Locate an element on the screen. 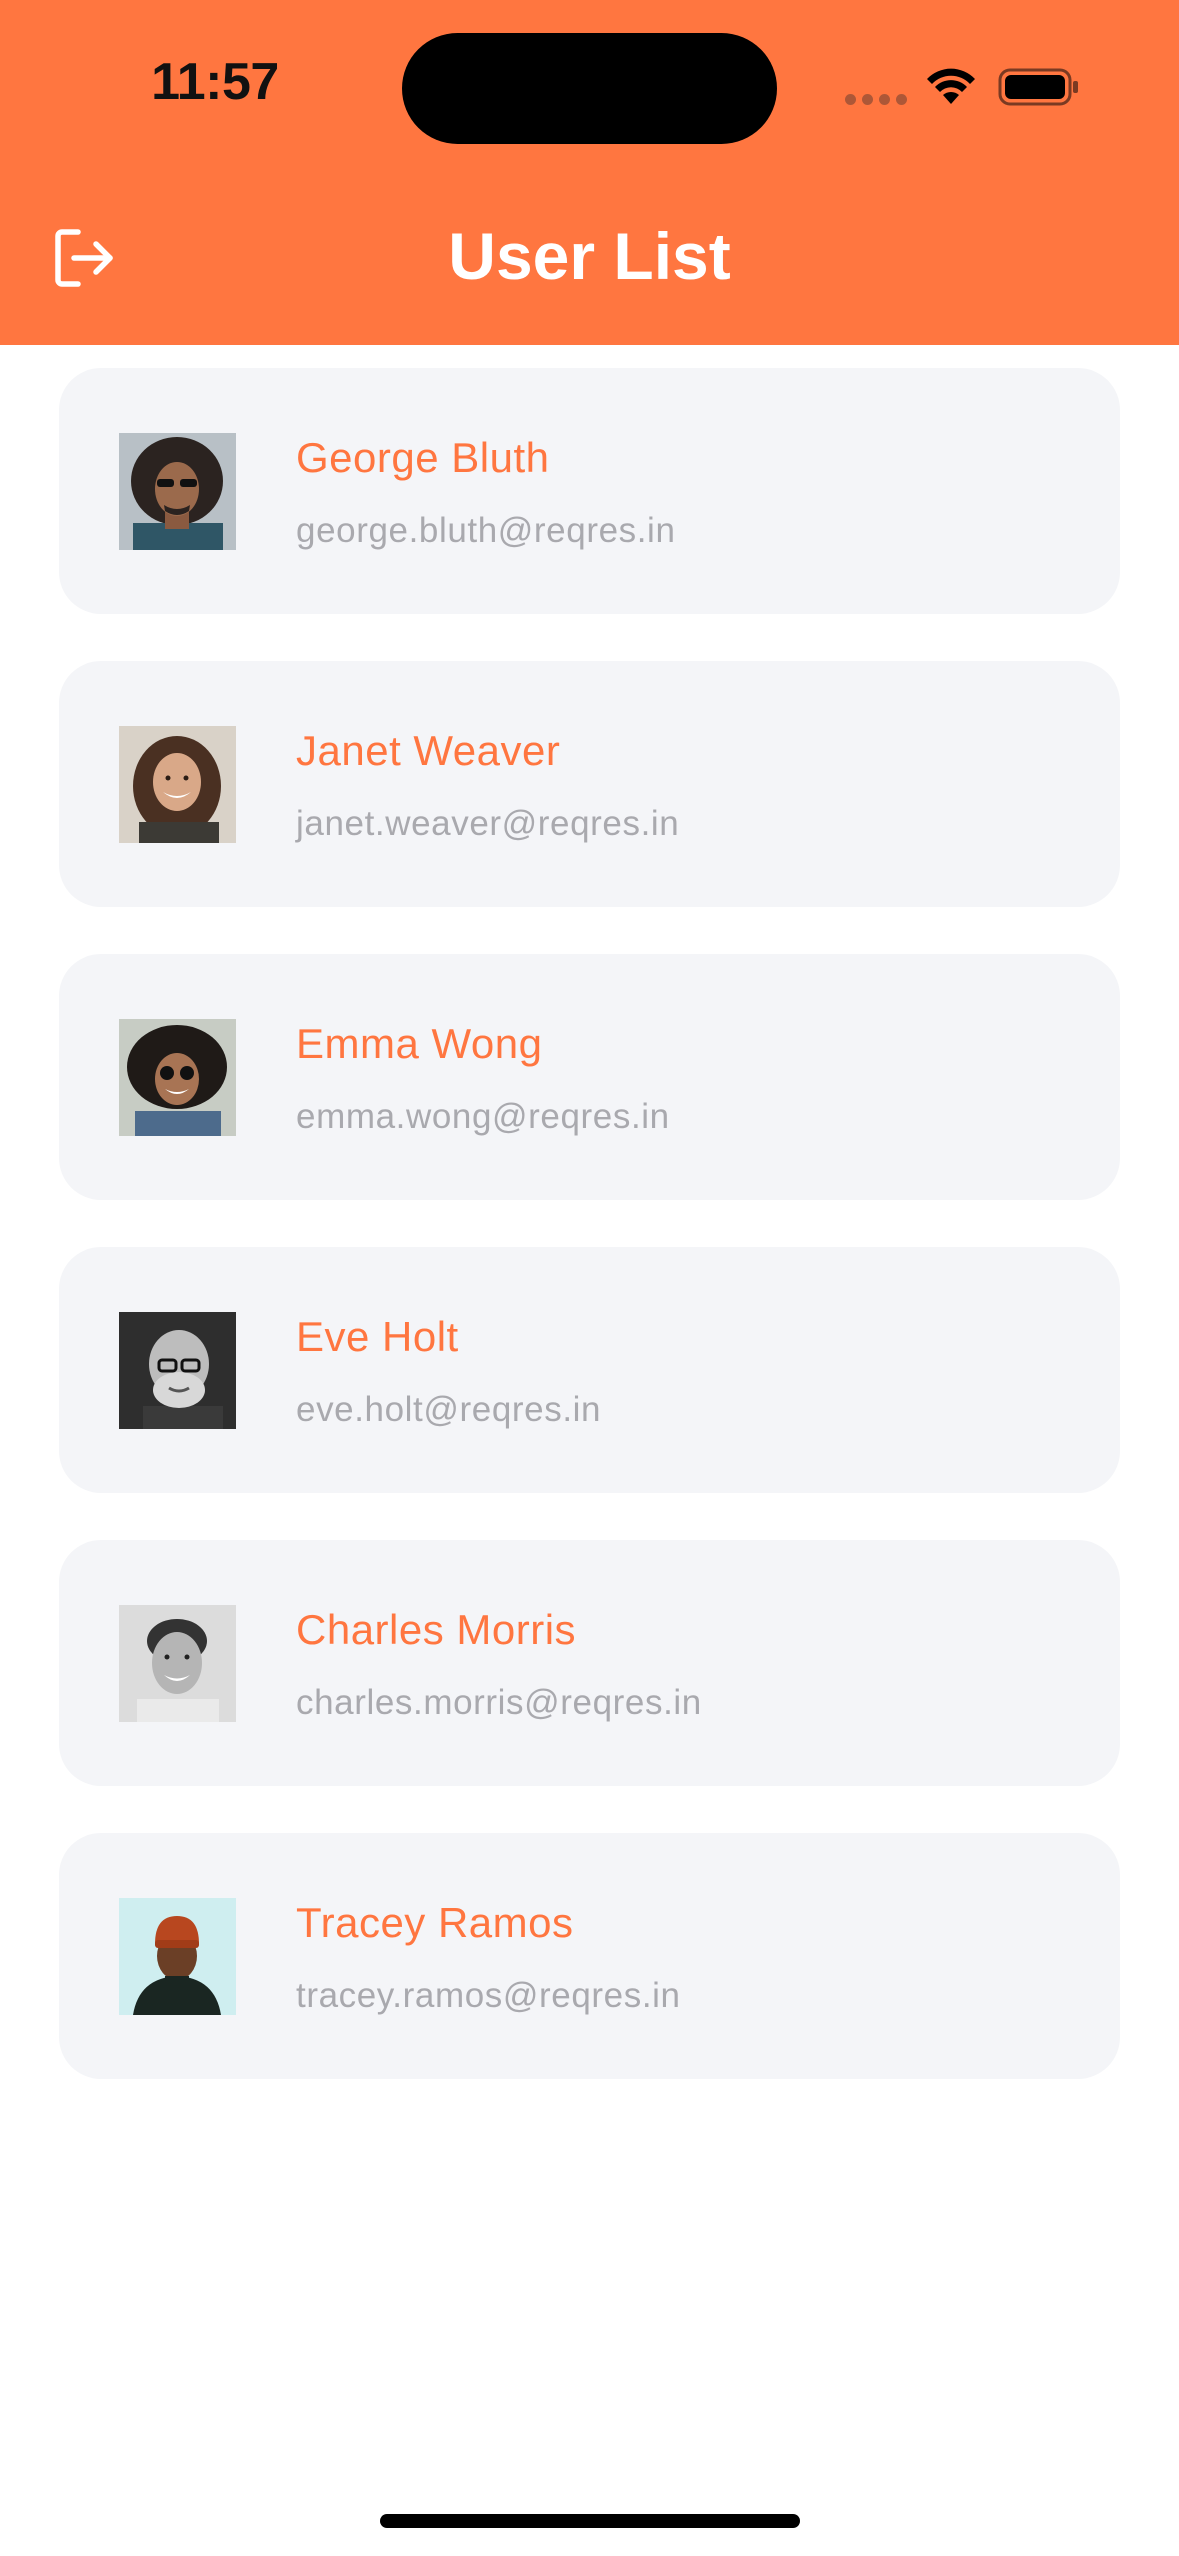 The height and width of the screenshot is (2556, 1179). user-name: Tracey Ramos is located at coordinates (435, 1922).